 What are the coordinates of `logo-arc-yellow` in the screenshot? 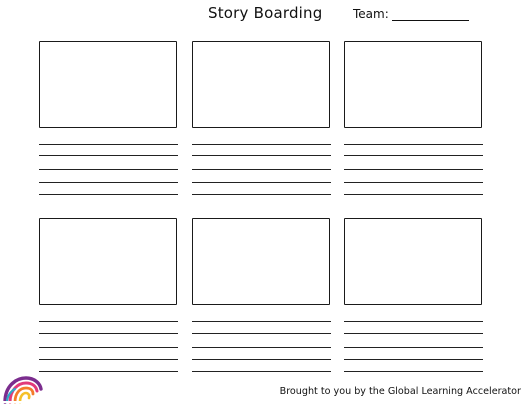 It's located at (24, 397).